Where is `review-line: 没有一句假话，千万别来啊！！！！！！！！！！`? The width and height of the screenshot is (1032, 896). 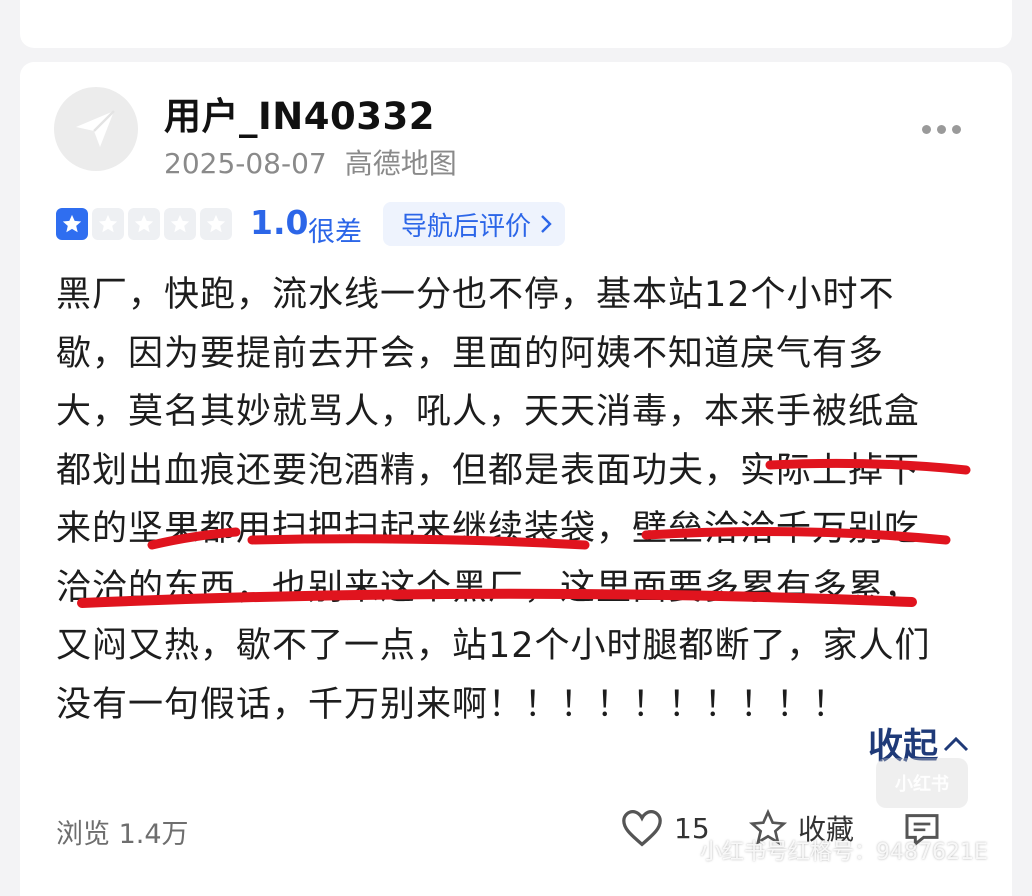 review-line: 没有一句假话，千万别来啊！！！！！！！！！！ is located at coordinates (452, 704).